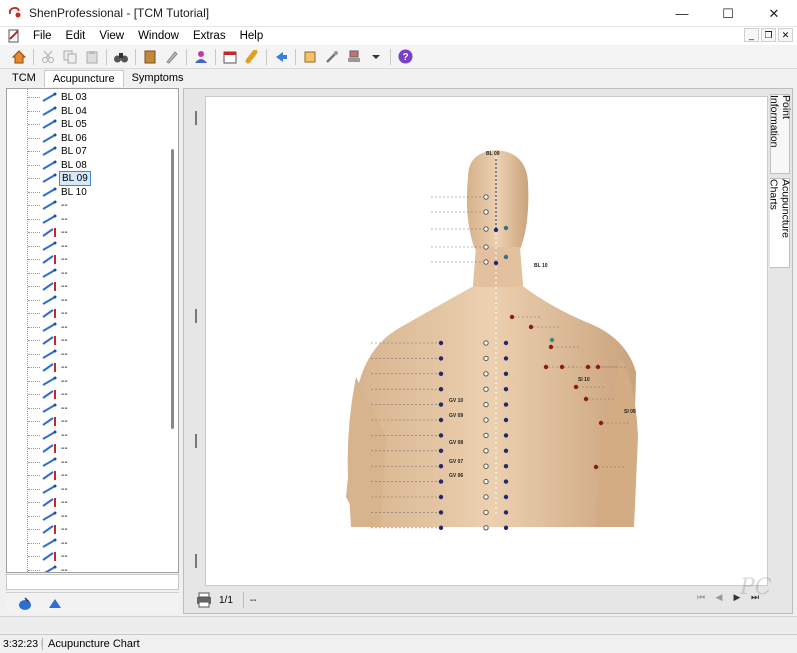 The image size is (797, 653). I want to click on cut-button, so click(48, 57).